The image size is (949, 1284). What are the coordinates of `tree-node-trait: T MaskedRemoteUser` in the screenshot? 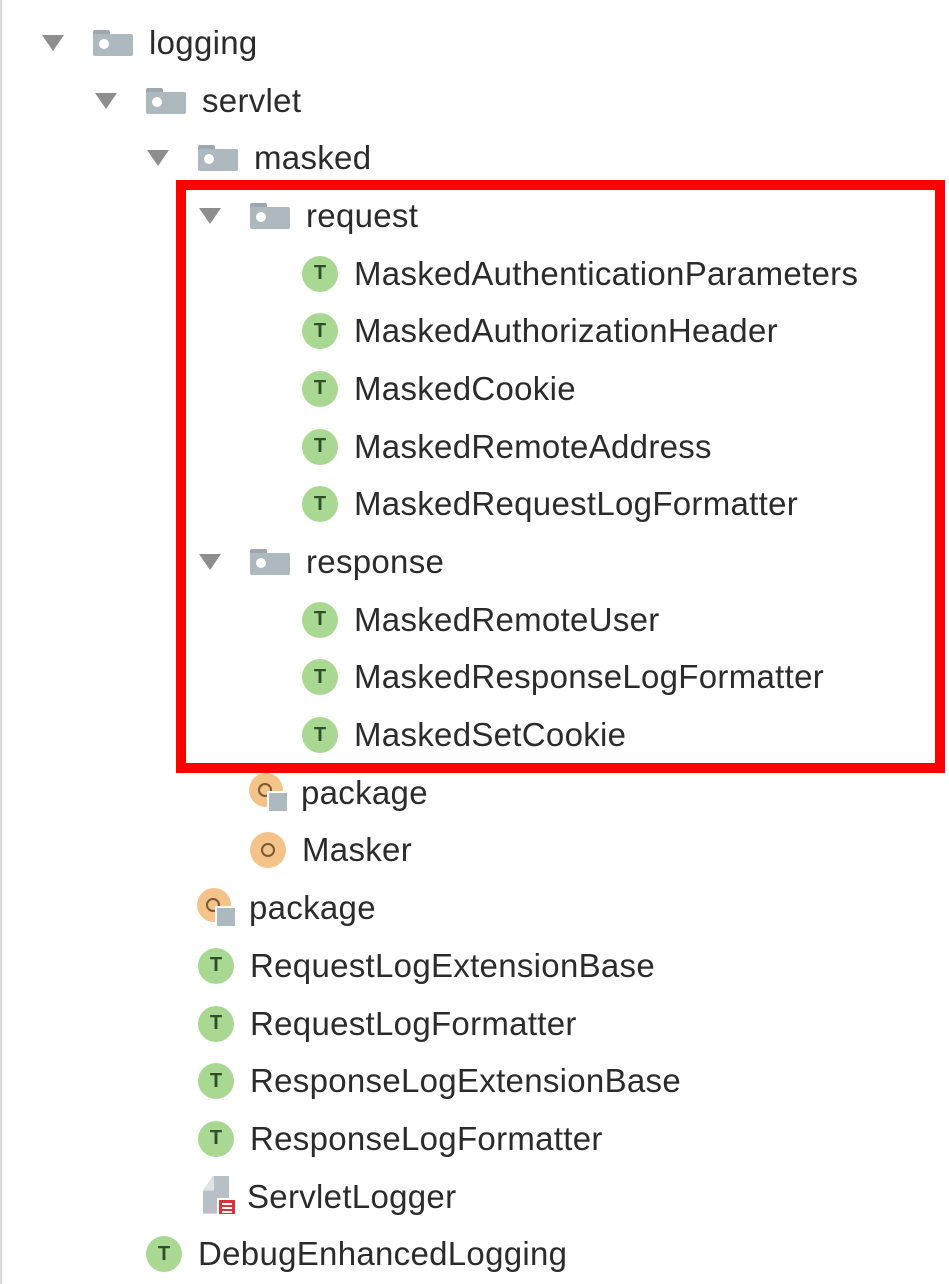 It's located at (475, 620).